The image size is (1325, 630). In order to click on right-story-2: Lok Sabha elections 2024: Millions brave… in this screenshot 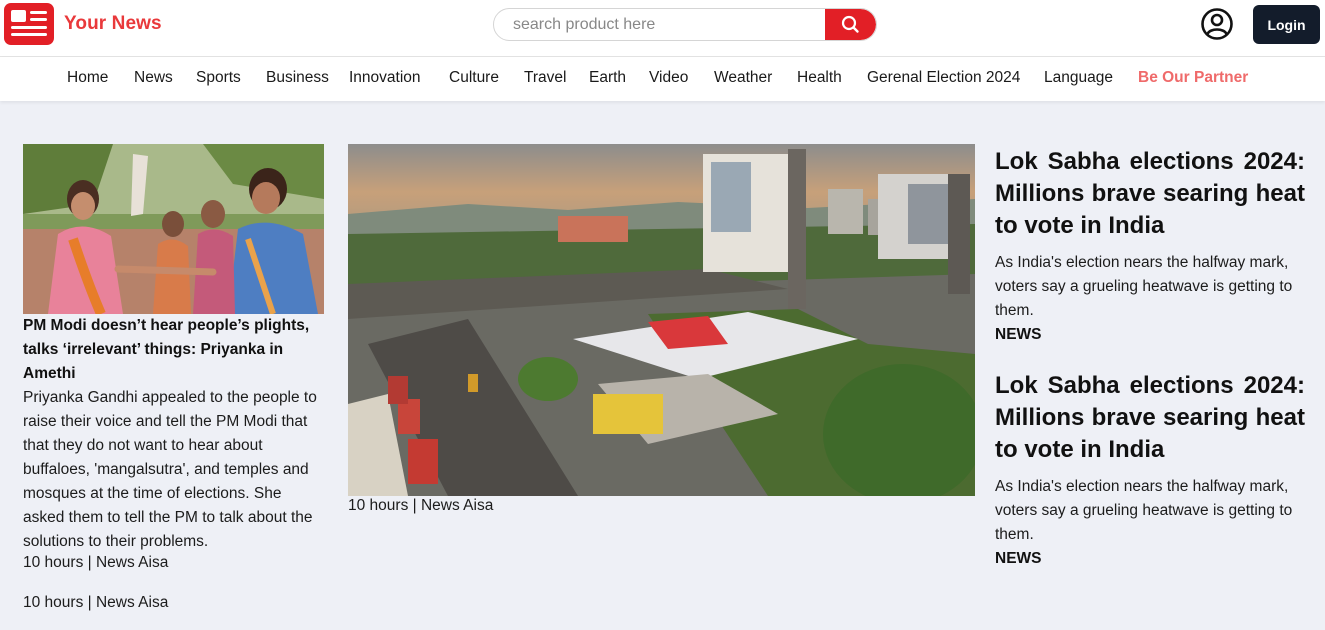, I will do `click(1150, 470)`.